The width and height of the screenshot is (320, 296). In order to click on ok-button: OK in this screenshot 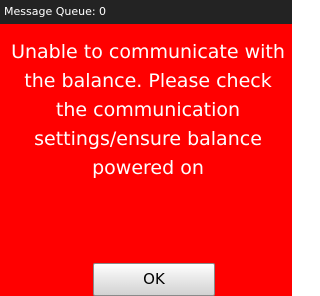, I will do `click(154, 279)`.